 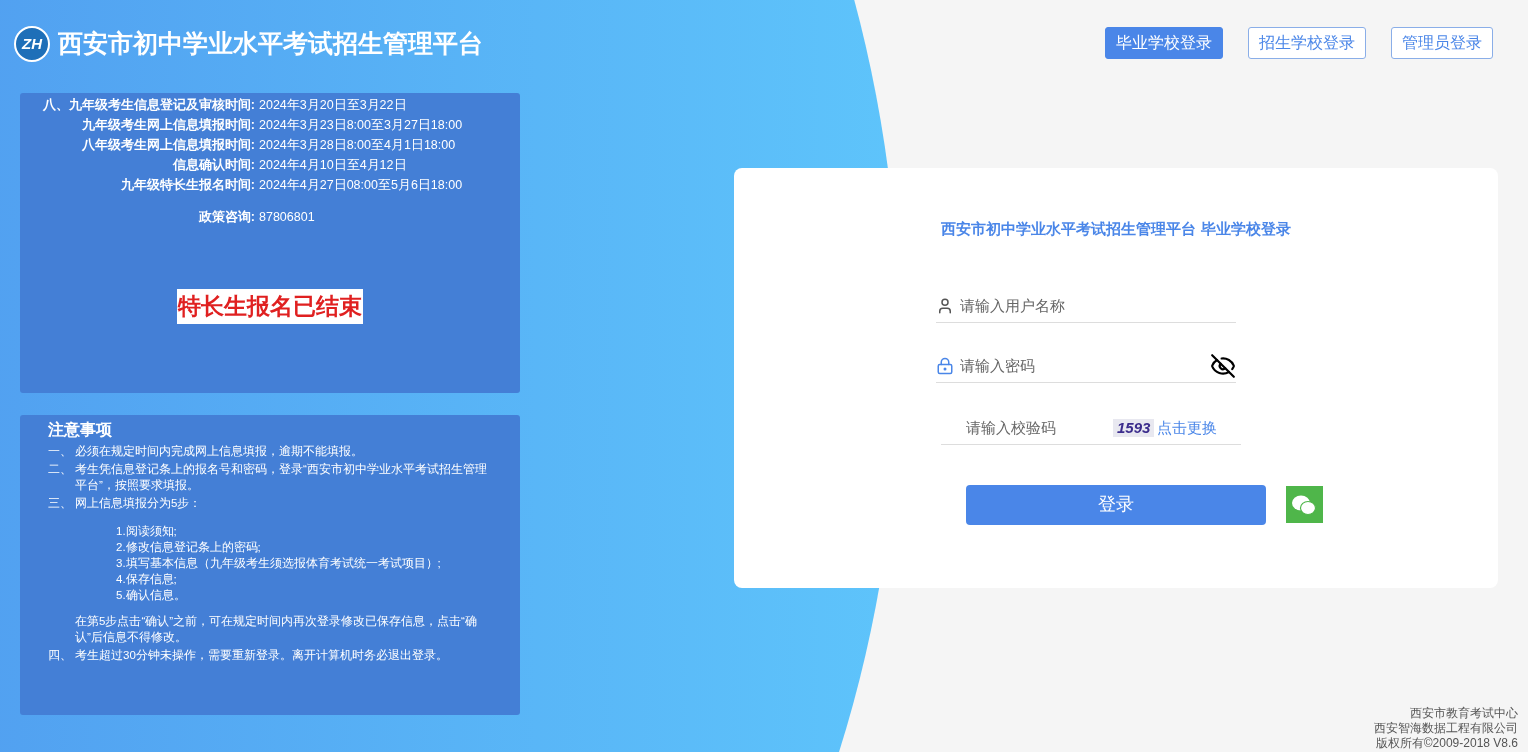 What do you see at coordinates (147, 531) in the screenshot?
I see `step-text: 1.阅读须知;` at bounding box center [147, 531].